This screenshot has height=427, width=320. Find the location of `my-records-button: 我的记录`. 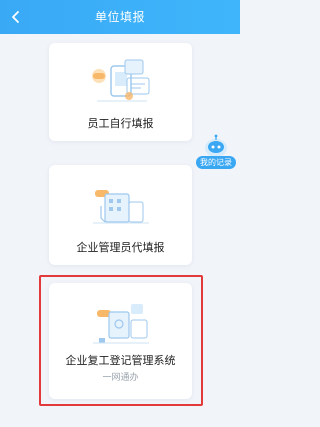

my-records-button: 我的记录 is located at coordinates (217, 154).